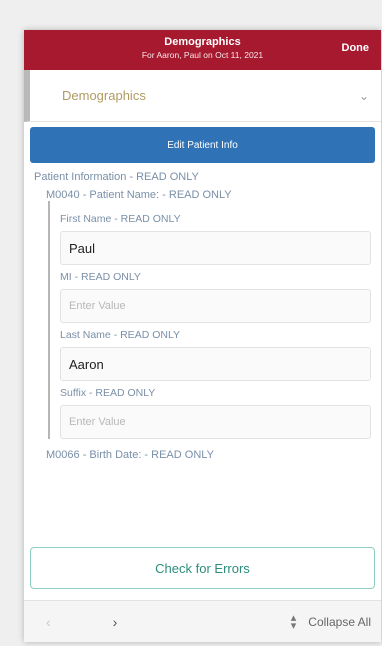 The height and width of the screenshot is (646, 382). I want to click on collapse-all-label: Collapse All, so click(339, 622).